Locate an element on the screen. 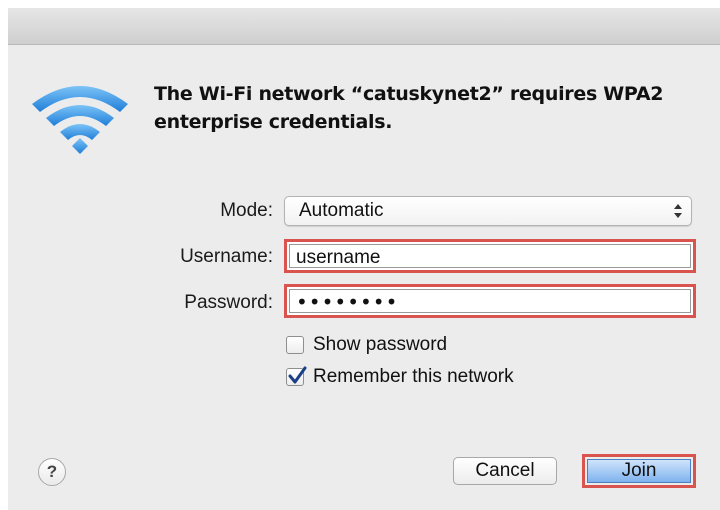 The height and width of the screenshot is (510, 720). remember-network-option: Remember this network is located at coordinates (400, 377).